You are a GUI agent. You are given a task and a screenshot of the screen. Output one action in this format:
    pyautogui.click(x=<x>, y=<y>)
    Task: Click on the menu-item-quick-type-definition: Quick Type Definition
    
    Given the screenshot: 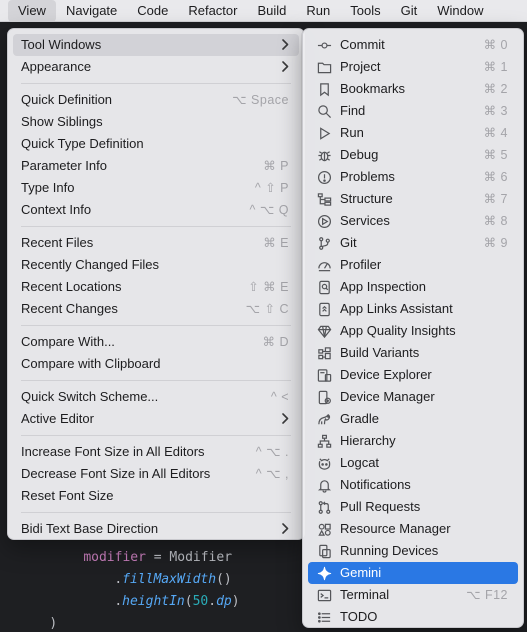 What is the action you would take?
    pyautogui.click(x=156, y=144)
    